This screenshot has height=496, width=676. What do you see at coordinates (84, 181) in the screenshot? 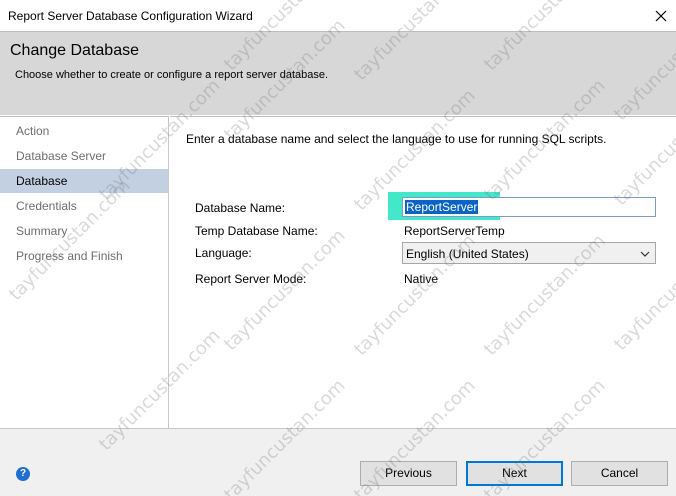
I see `sidebar-item-database: Database` at bounding box center [84, 181].